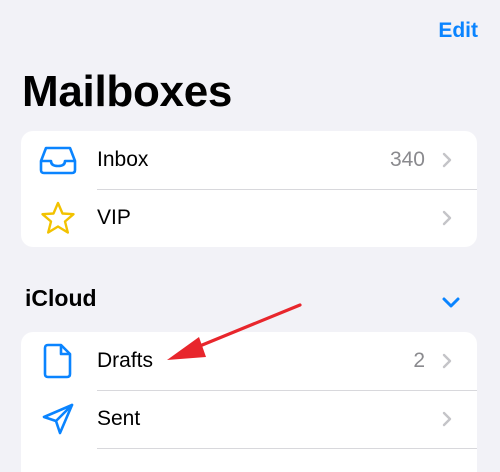 The height and width of the screenshot is (472, 500). Describe the element at coordinates (125, 360) in the screenshot. I see `mailbox-label: Drafts` at that location.